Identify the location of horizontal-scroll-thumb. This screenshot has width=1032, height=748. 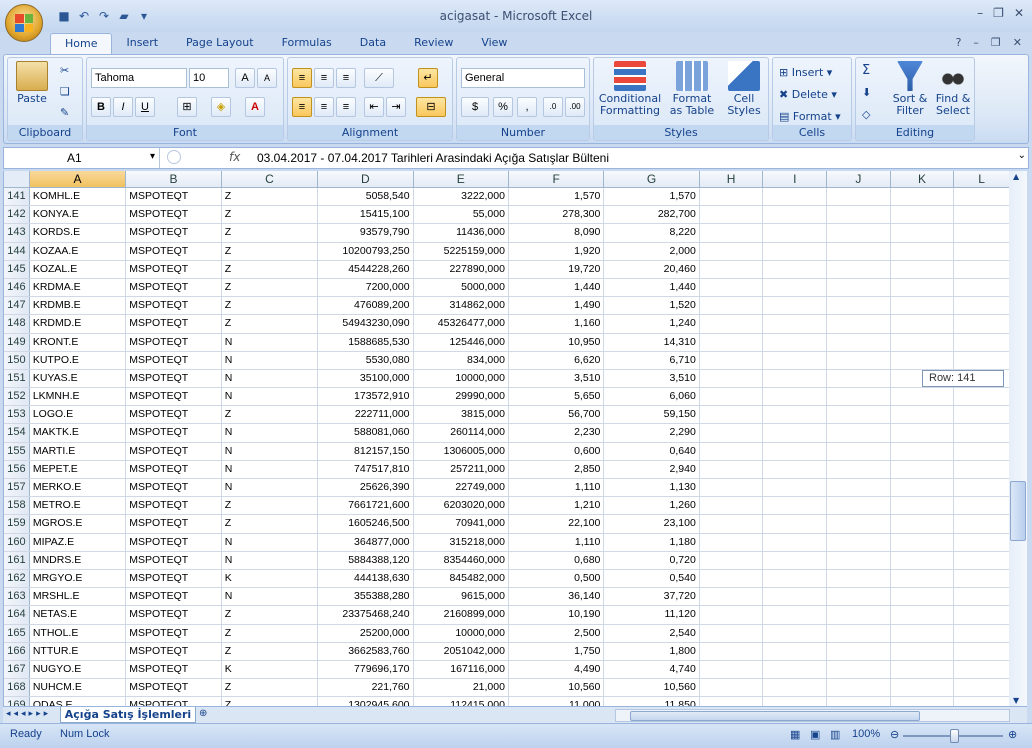
(775, 716).